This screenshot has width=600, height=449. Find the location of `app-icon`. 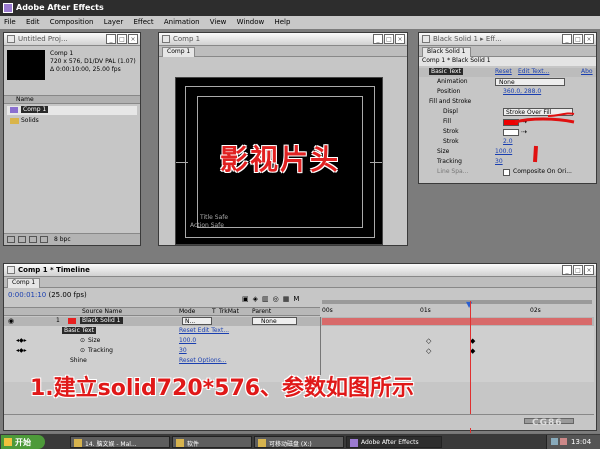

app-icon is located at coordinates (78, 443).